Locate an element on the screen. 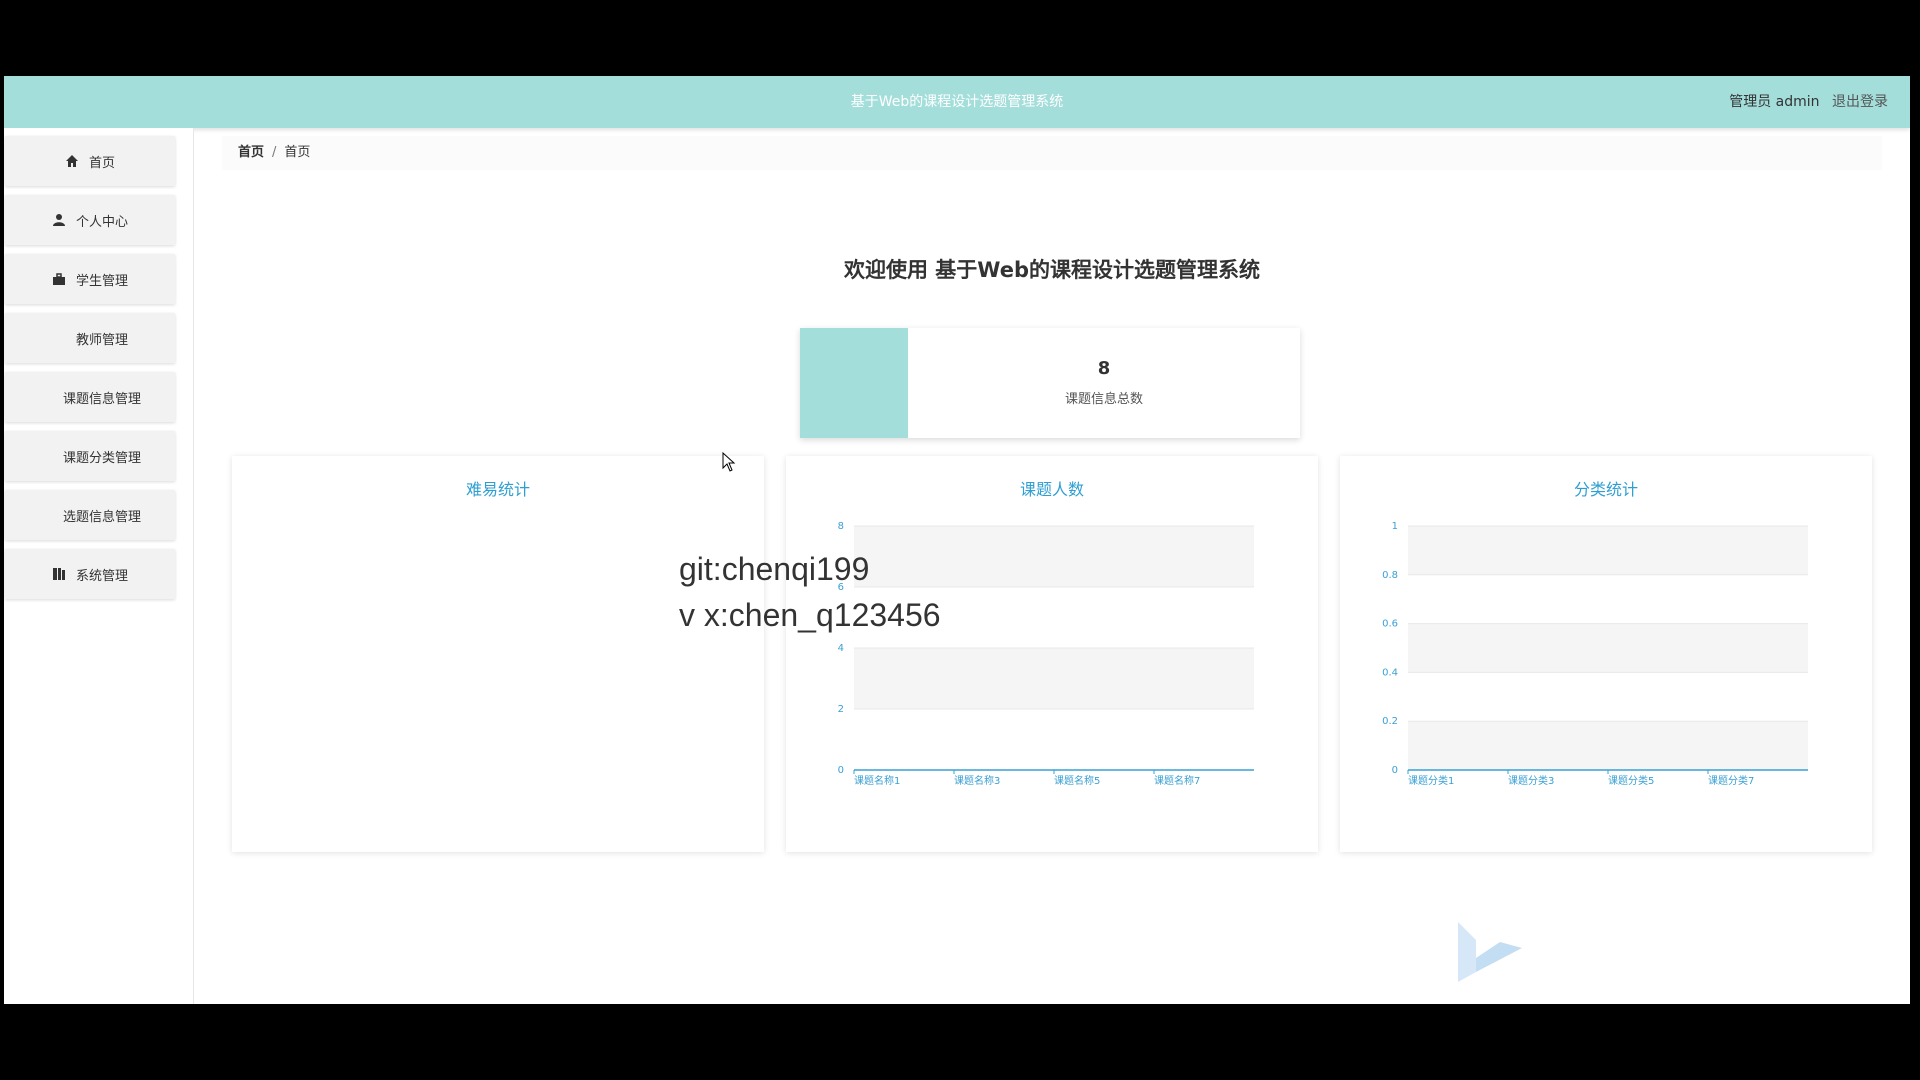 The height and width of the screenshot is (1080, 1920). player-logo-icon is located at coordinates (1490, 952).